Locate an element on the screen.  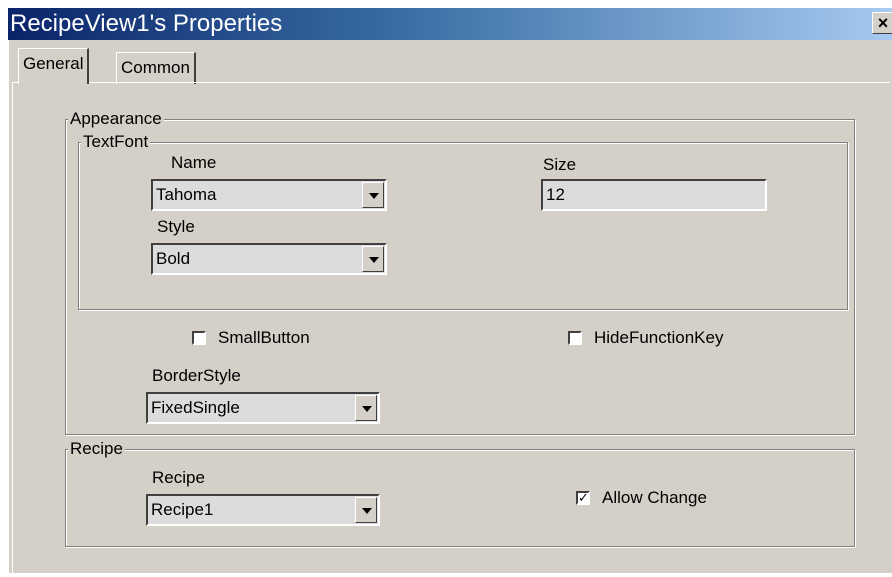
allow-change-label: Allow Change is located at coordinates (654, 497).